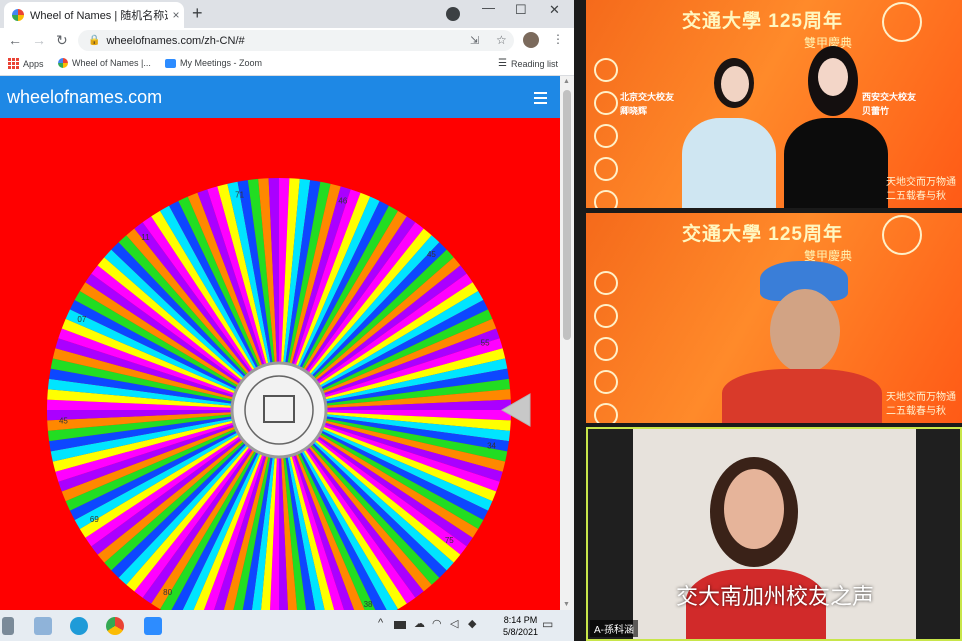 This screenshot has width=962, height=641. What do you see at coordinates (380, 623) in the screenshot?
I see `tray-chevron-icon: ^` at bounding box center [380, 623].